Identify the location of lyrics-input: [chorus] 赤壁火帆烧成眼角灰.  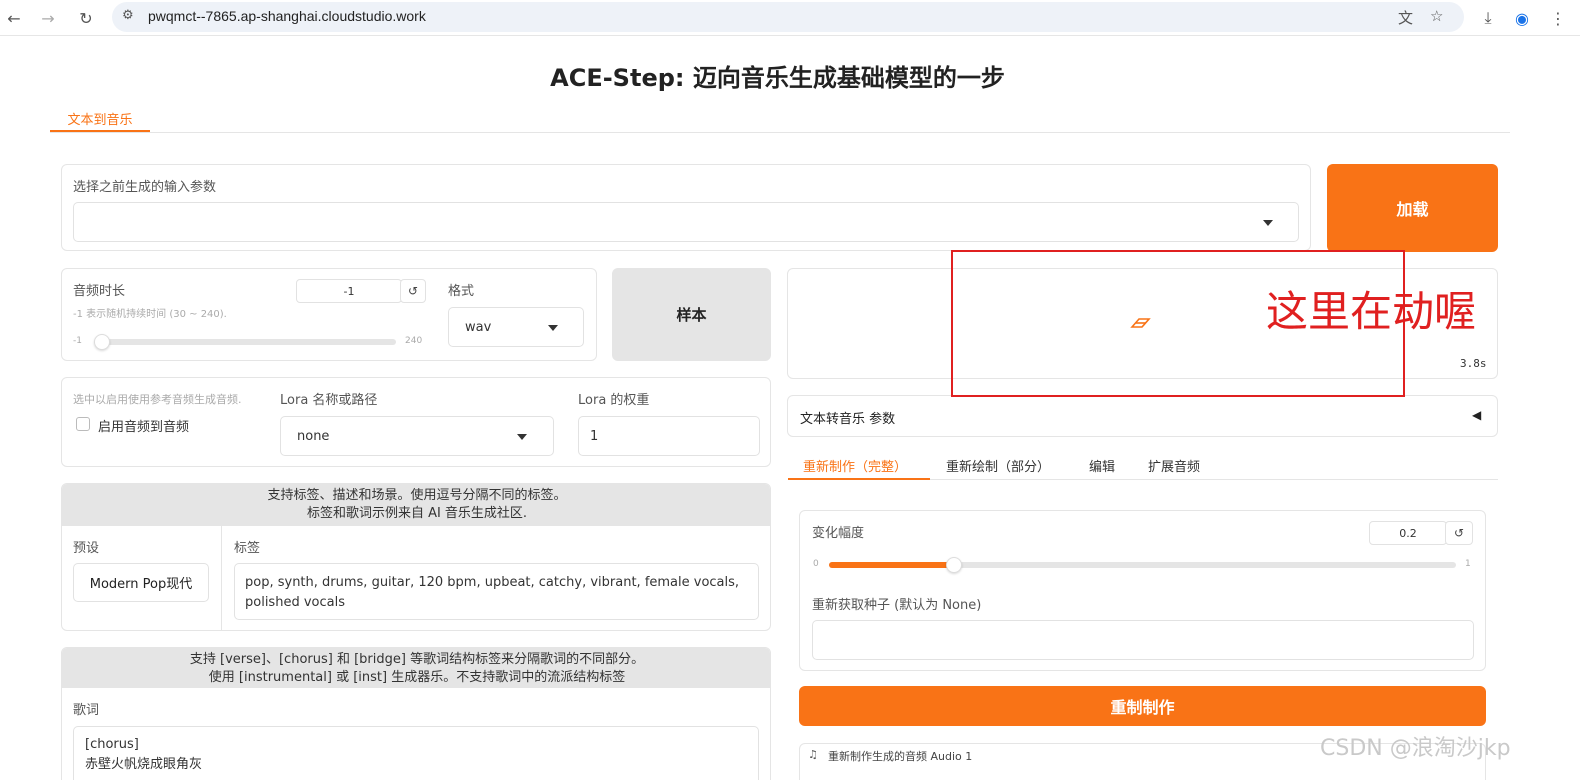
(416, 753).